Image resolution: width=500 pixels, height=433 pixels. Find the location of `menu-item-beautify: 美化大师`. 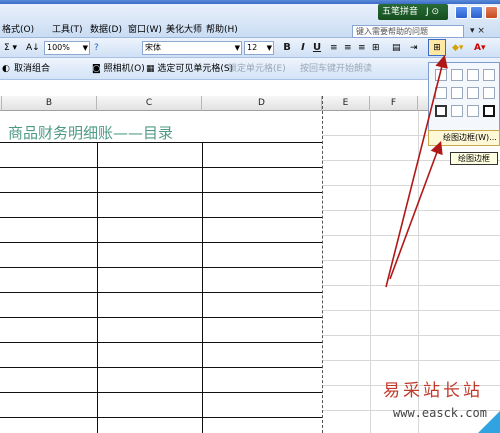

menu-item-beautify: 美化大师 is located at coordinates (184, 30).